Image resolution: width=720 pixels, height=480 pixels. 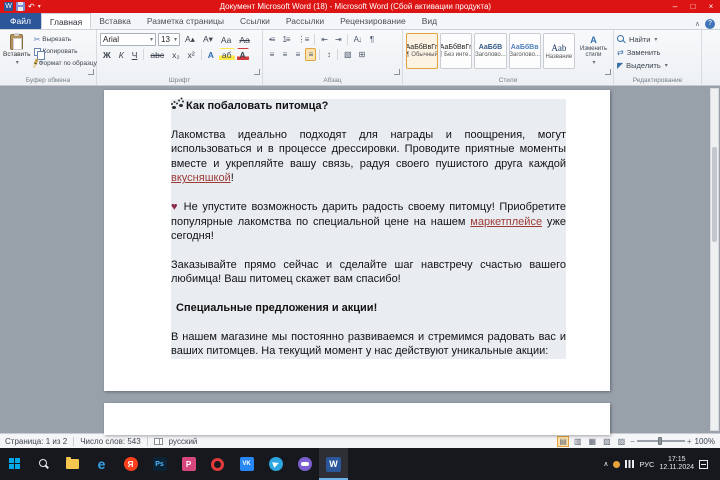 What do you see at coordinates (693, 6) in the screenshot?
I see `maximize-button: □` at bounding box center [693, 6].